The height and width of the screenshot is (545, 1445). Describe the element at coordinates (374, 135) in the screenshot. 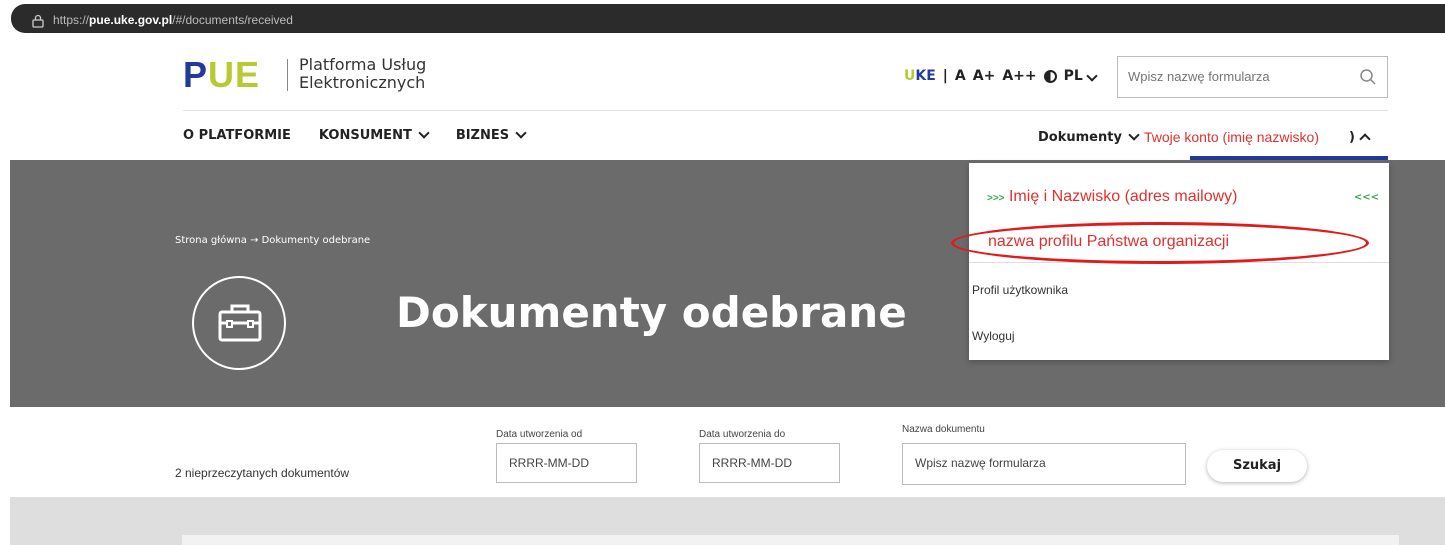

I see `nav-item-konsument: KONSUMENT` at that location.